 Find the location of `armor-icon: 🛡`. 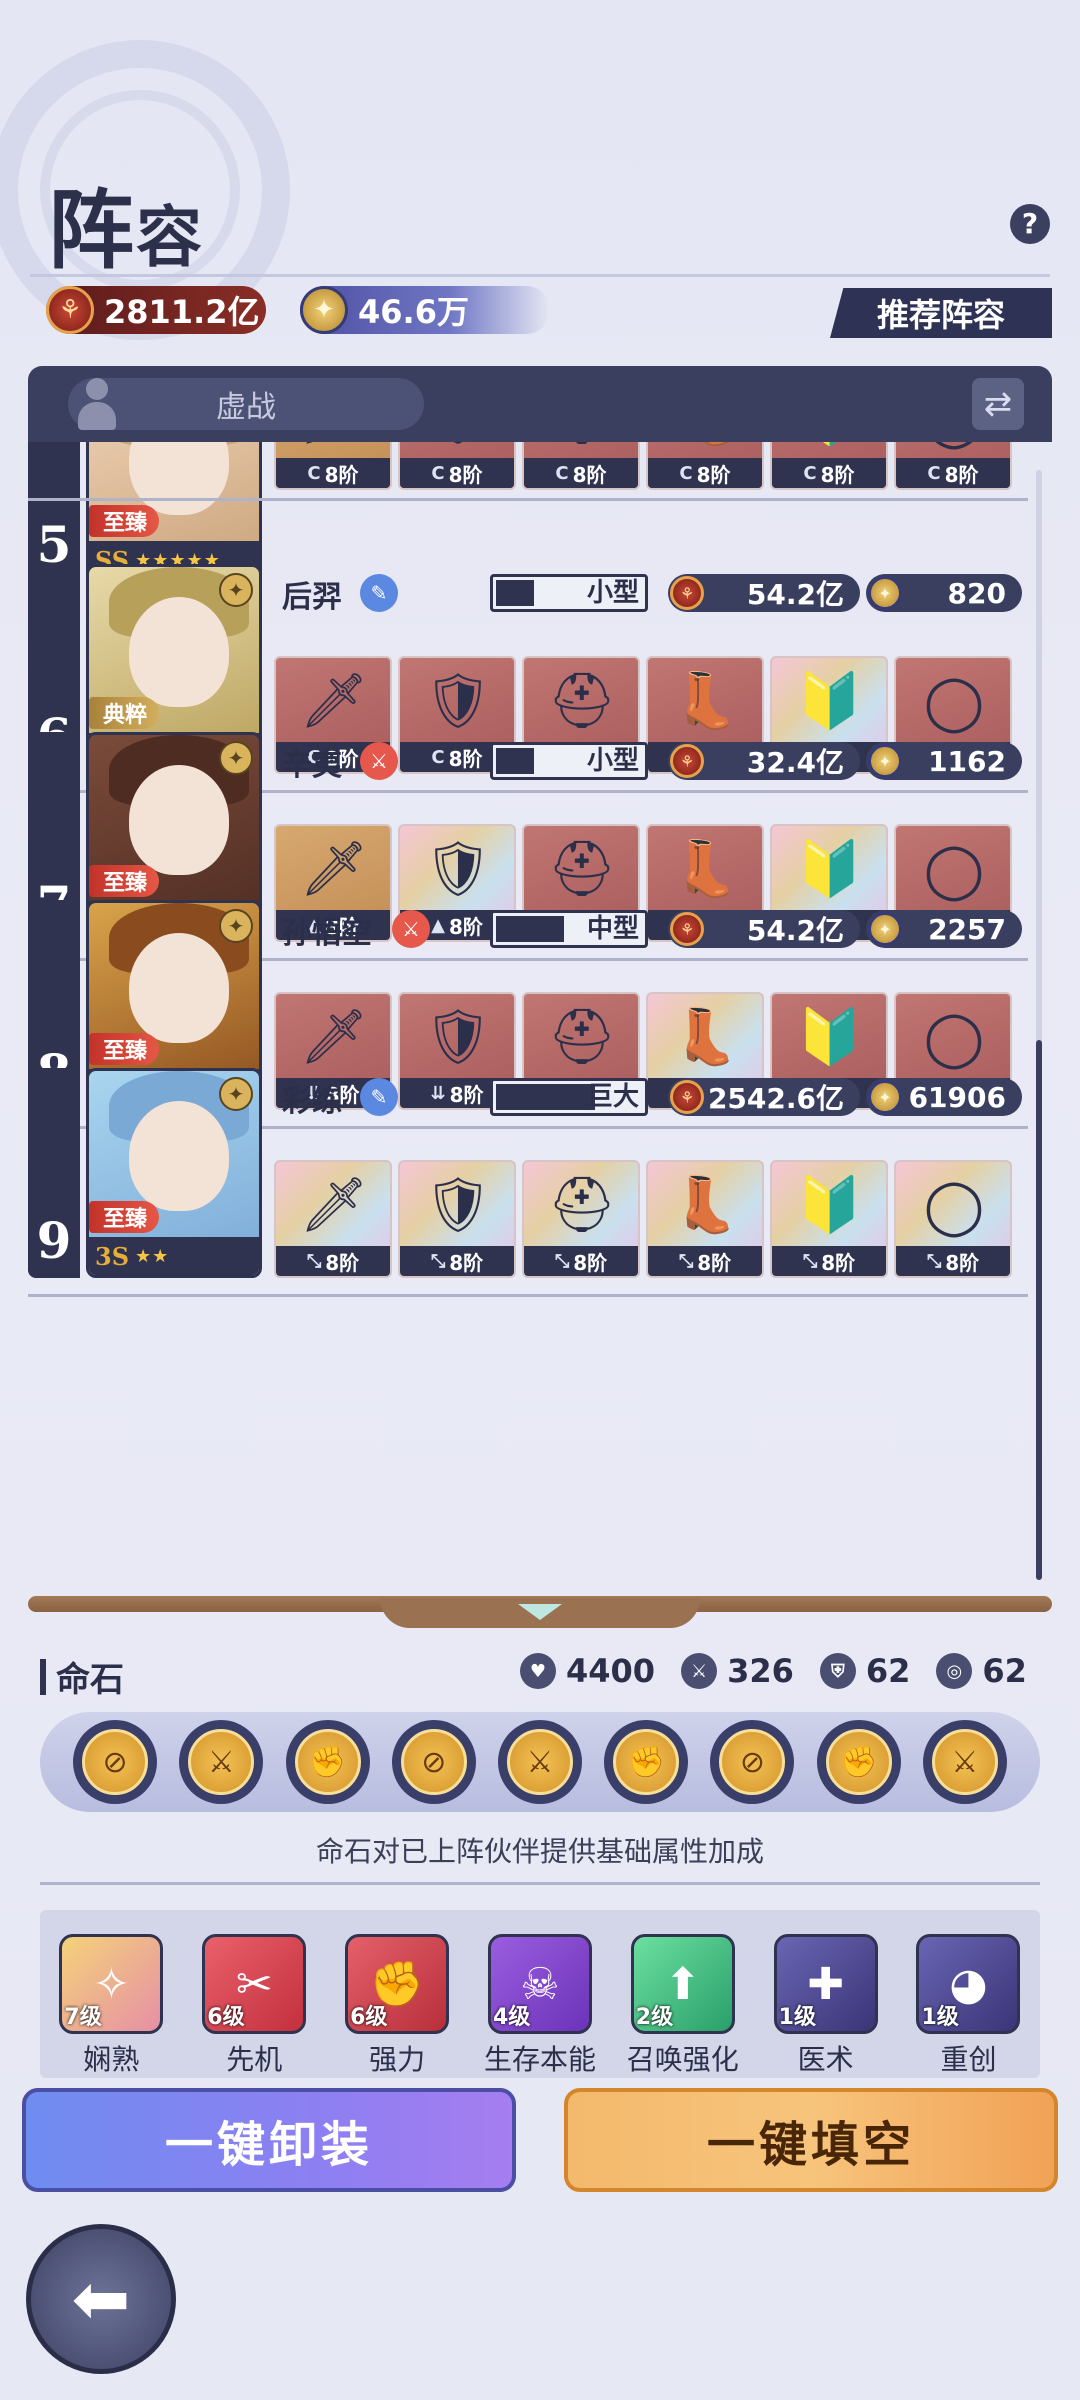

armor-icon: 🛡 is located at coordinates (458, 700).